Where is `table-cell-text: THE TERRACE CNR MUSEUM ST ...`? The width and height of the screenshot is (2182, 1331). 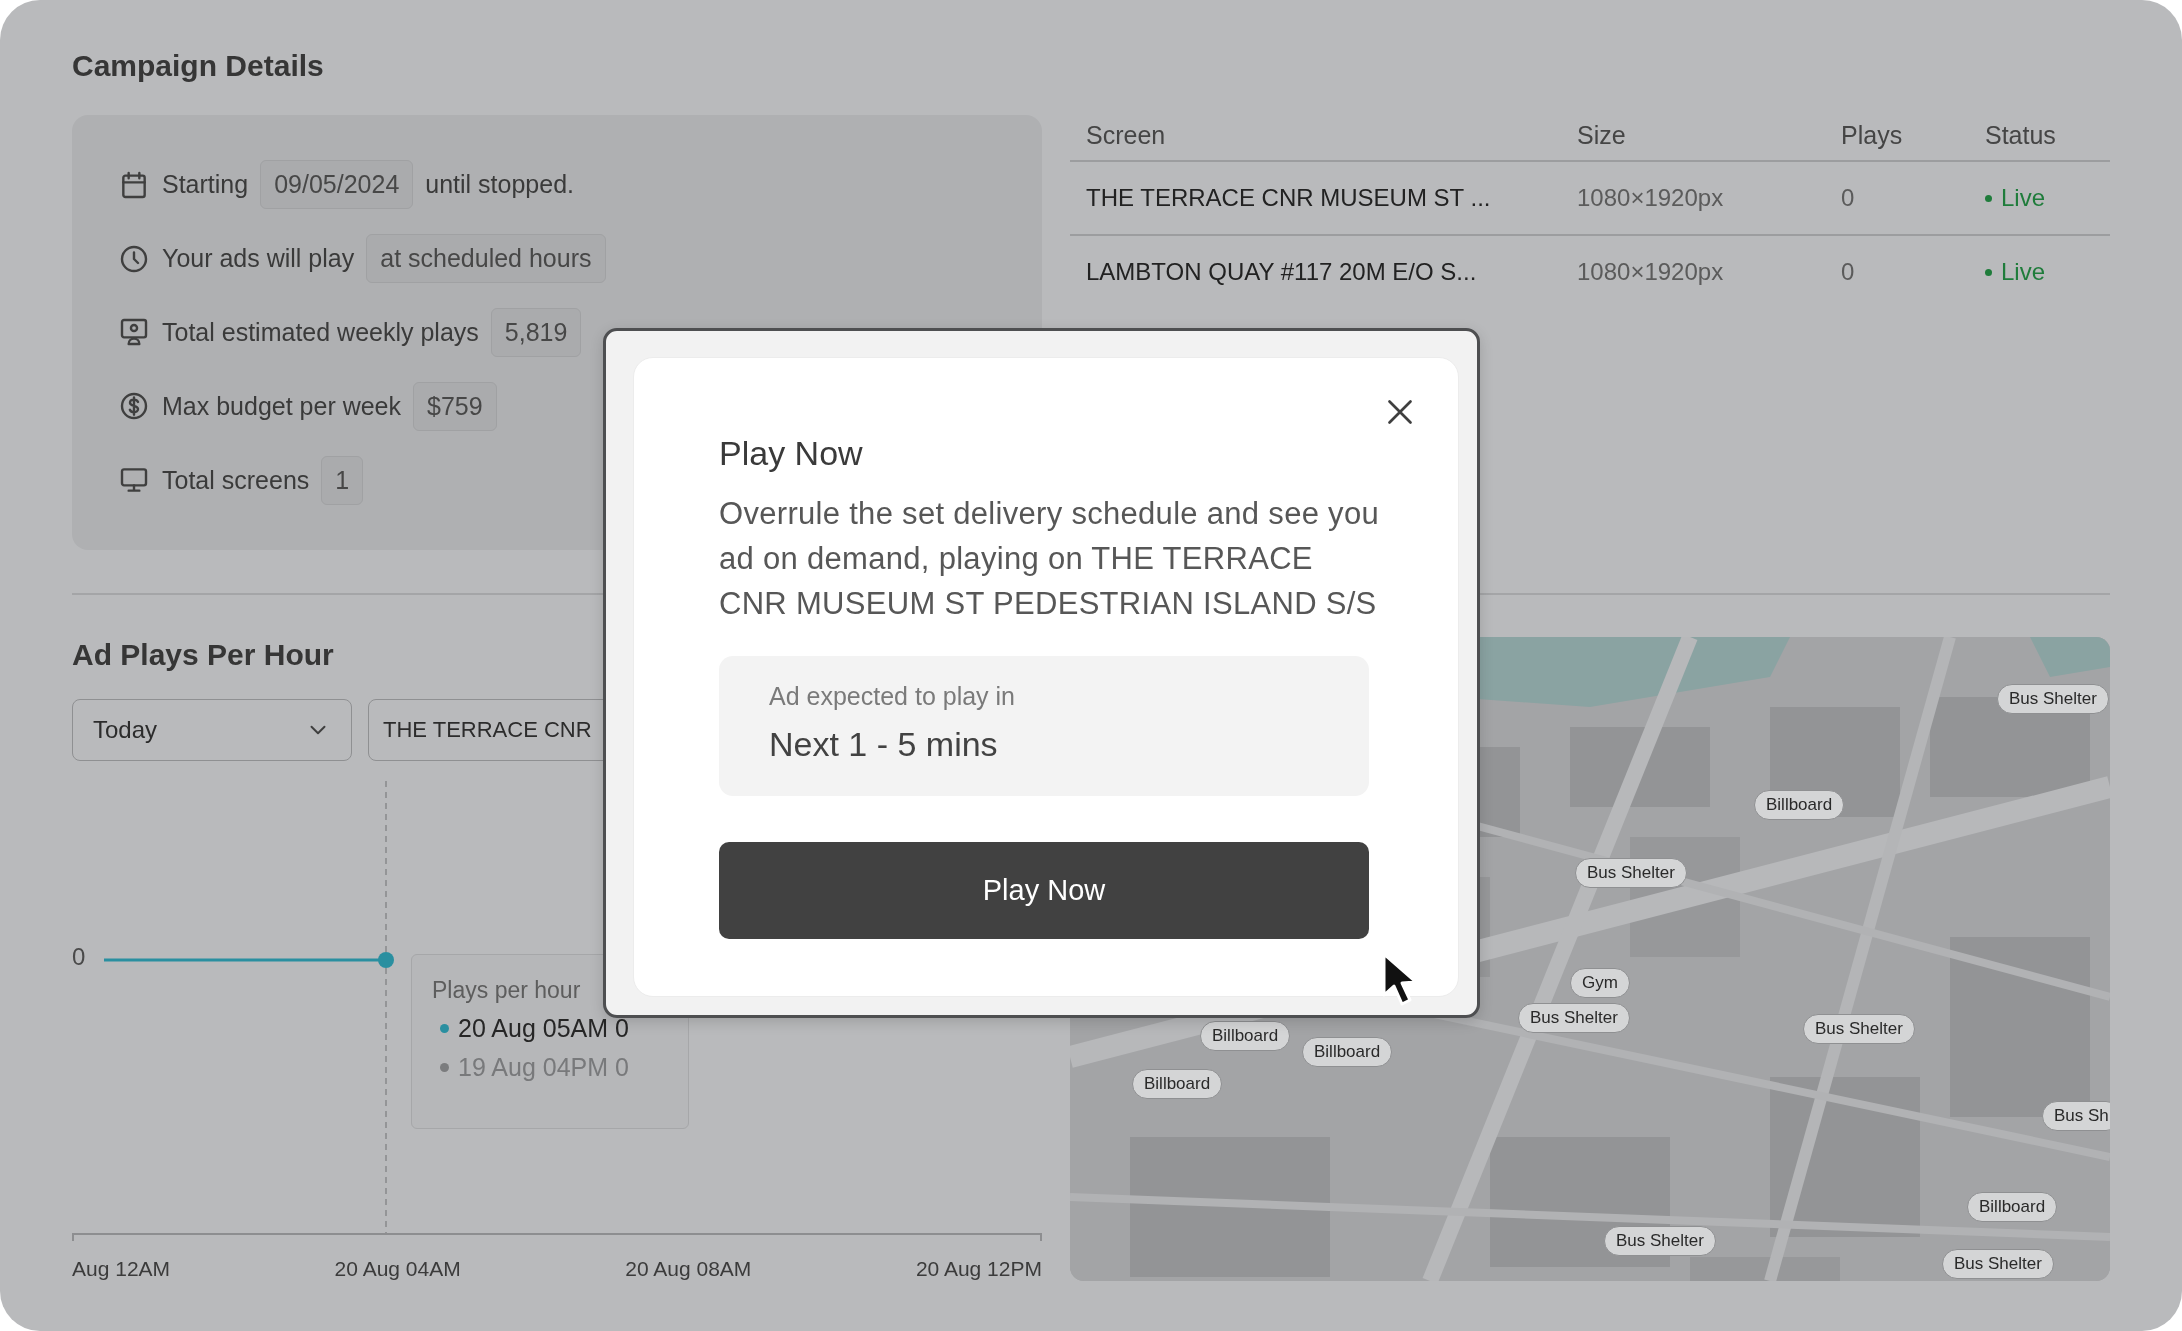 table-cell-text: THE TERRACE CNR MUSEUM ST ... is located at coordinates (1288, 198).